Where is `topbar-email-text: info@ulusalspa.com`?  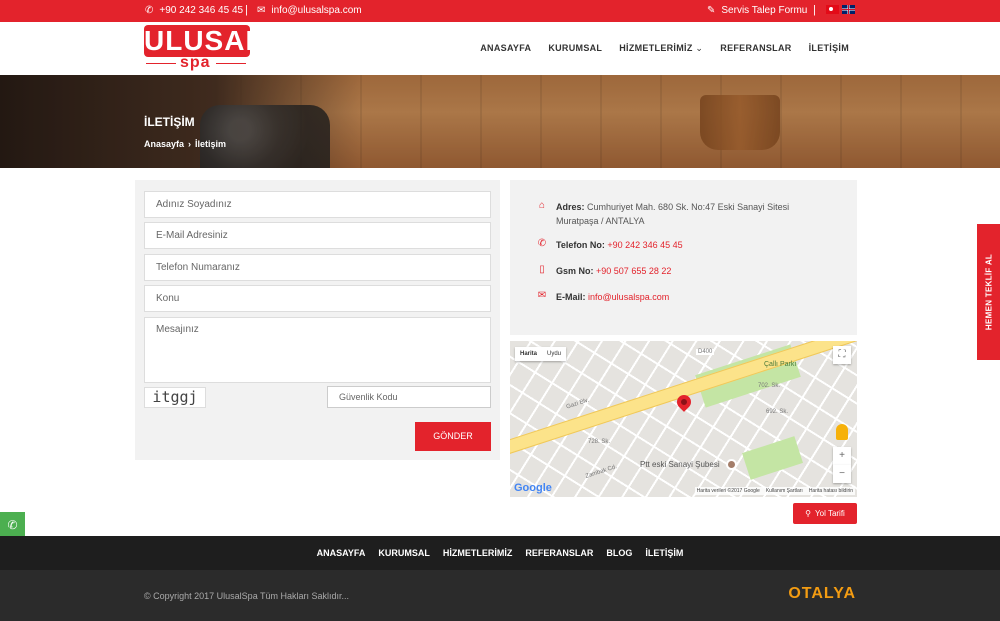 topbar-email-text: info@ulusalspa.com is located at coordinates (316, 10).